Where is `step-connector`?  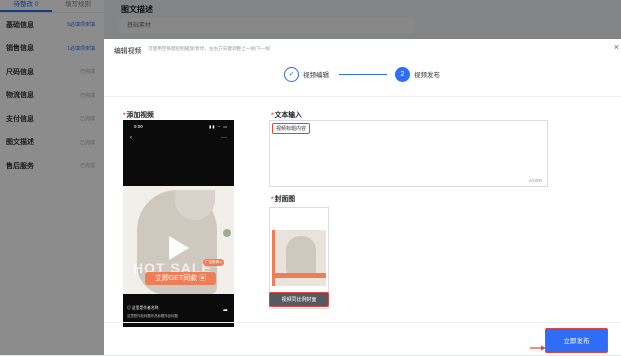 step-connector is located at coordinates (363, 74).